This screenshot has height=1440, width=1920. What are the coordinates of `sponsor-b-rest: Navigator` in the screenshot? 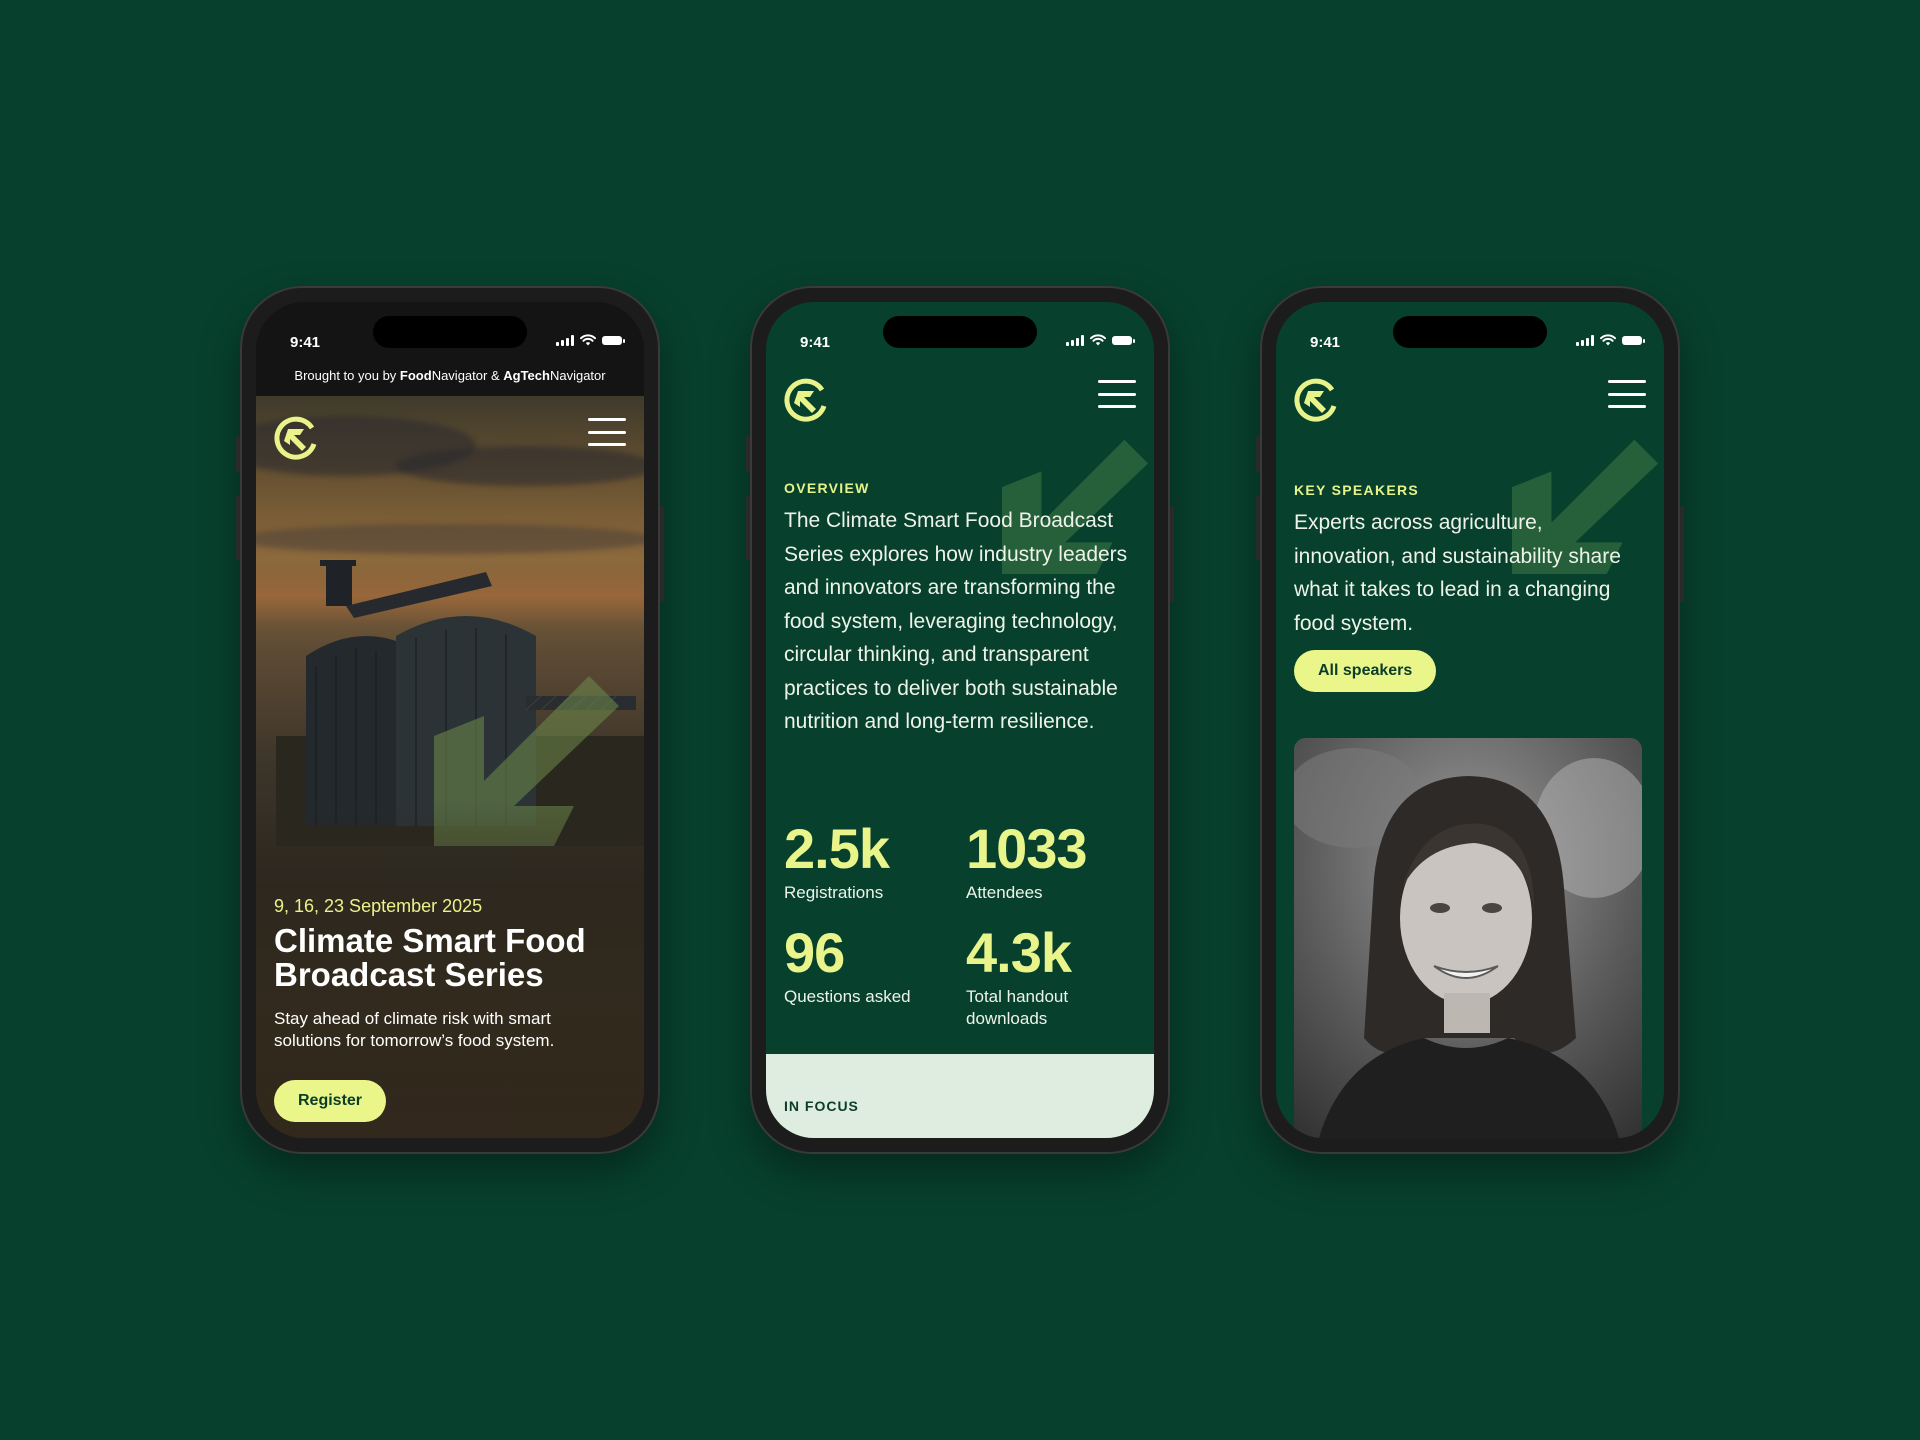 It's located at (577, 375).